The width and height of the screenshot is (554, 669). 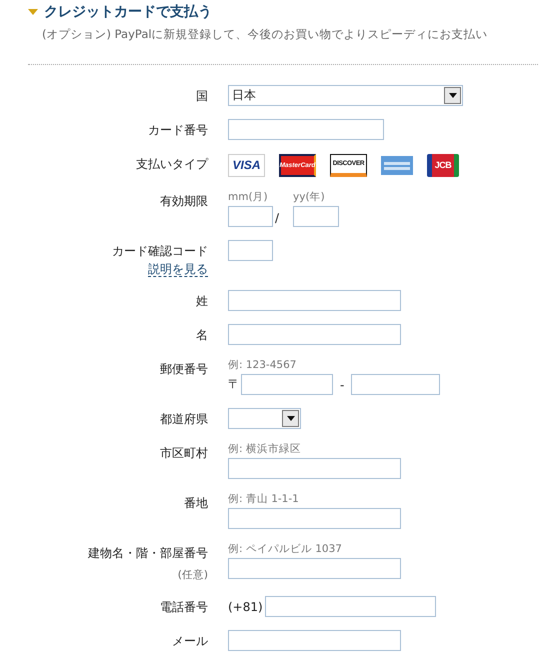 I want to click on field-label: 市区町村, so click(x=184, y=453).